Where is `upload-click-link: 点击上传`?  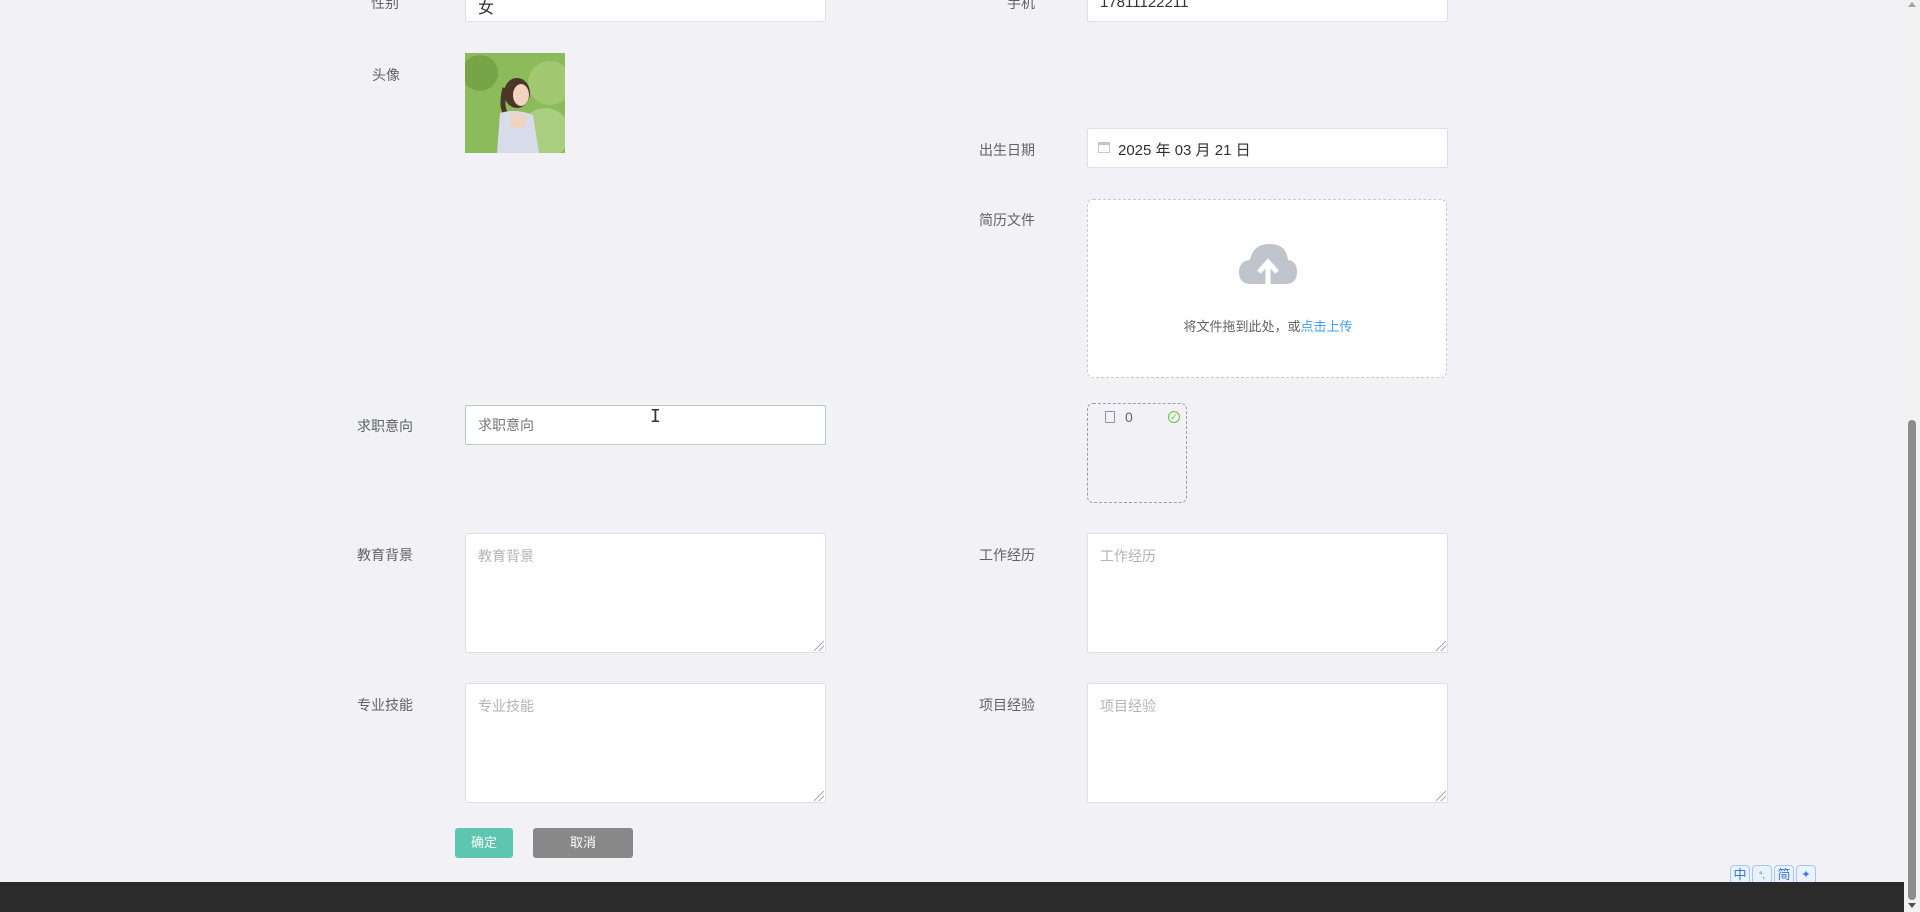 upload-click-link: 点击上传 is located at coordinates (1327, 326).